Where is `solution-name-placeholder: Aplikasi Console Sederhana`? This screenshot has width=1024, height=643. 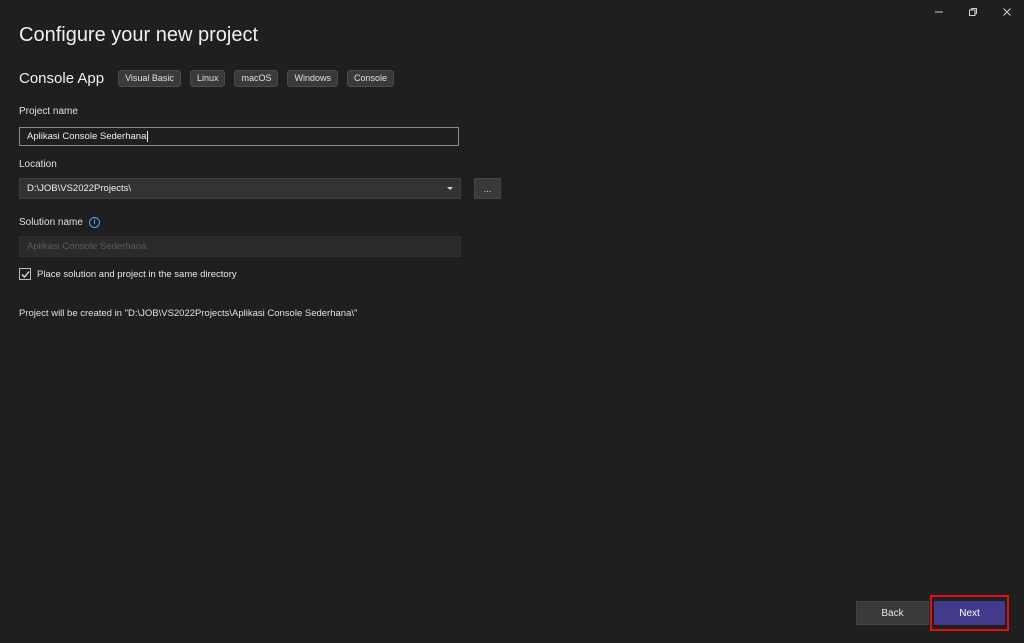 solution-name-placeholder: Aplikasi Console Sederhana is located at coordinates (87, 246).